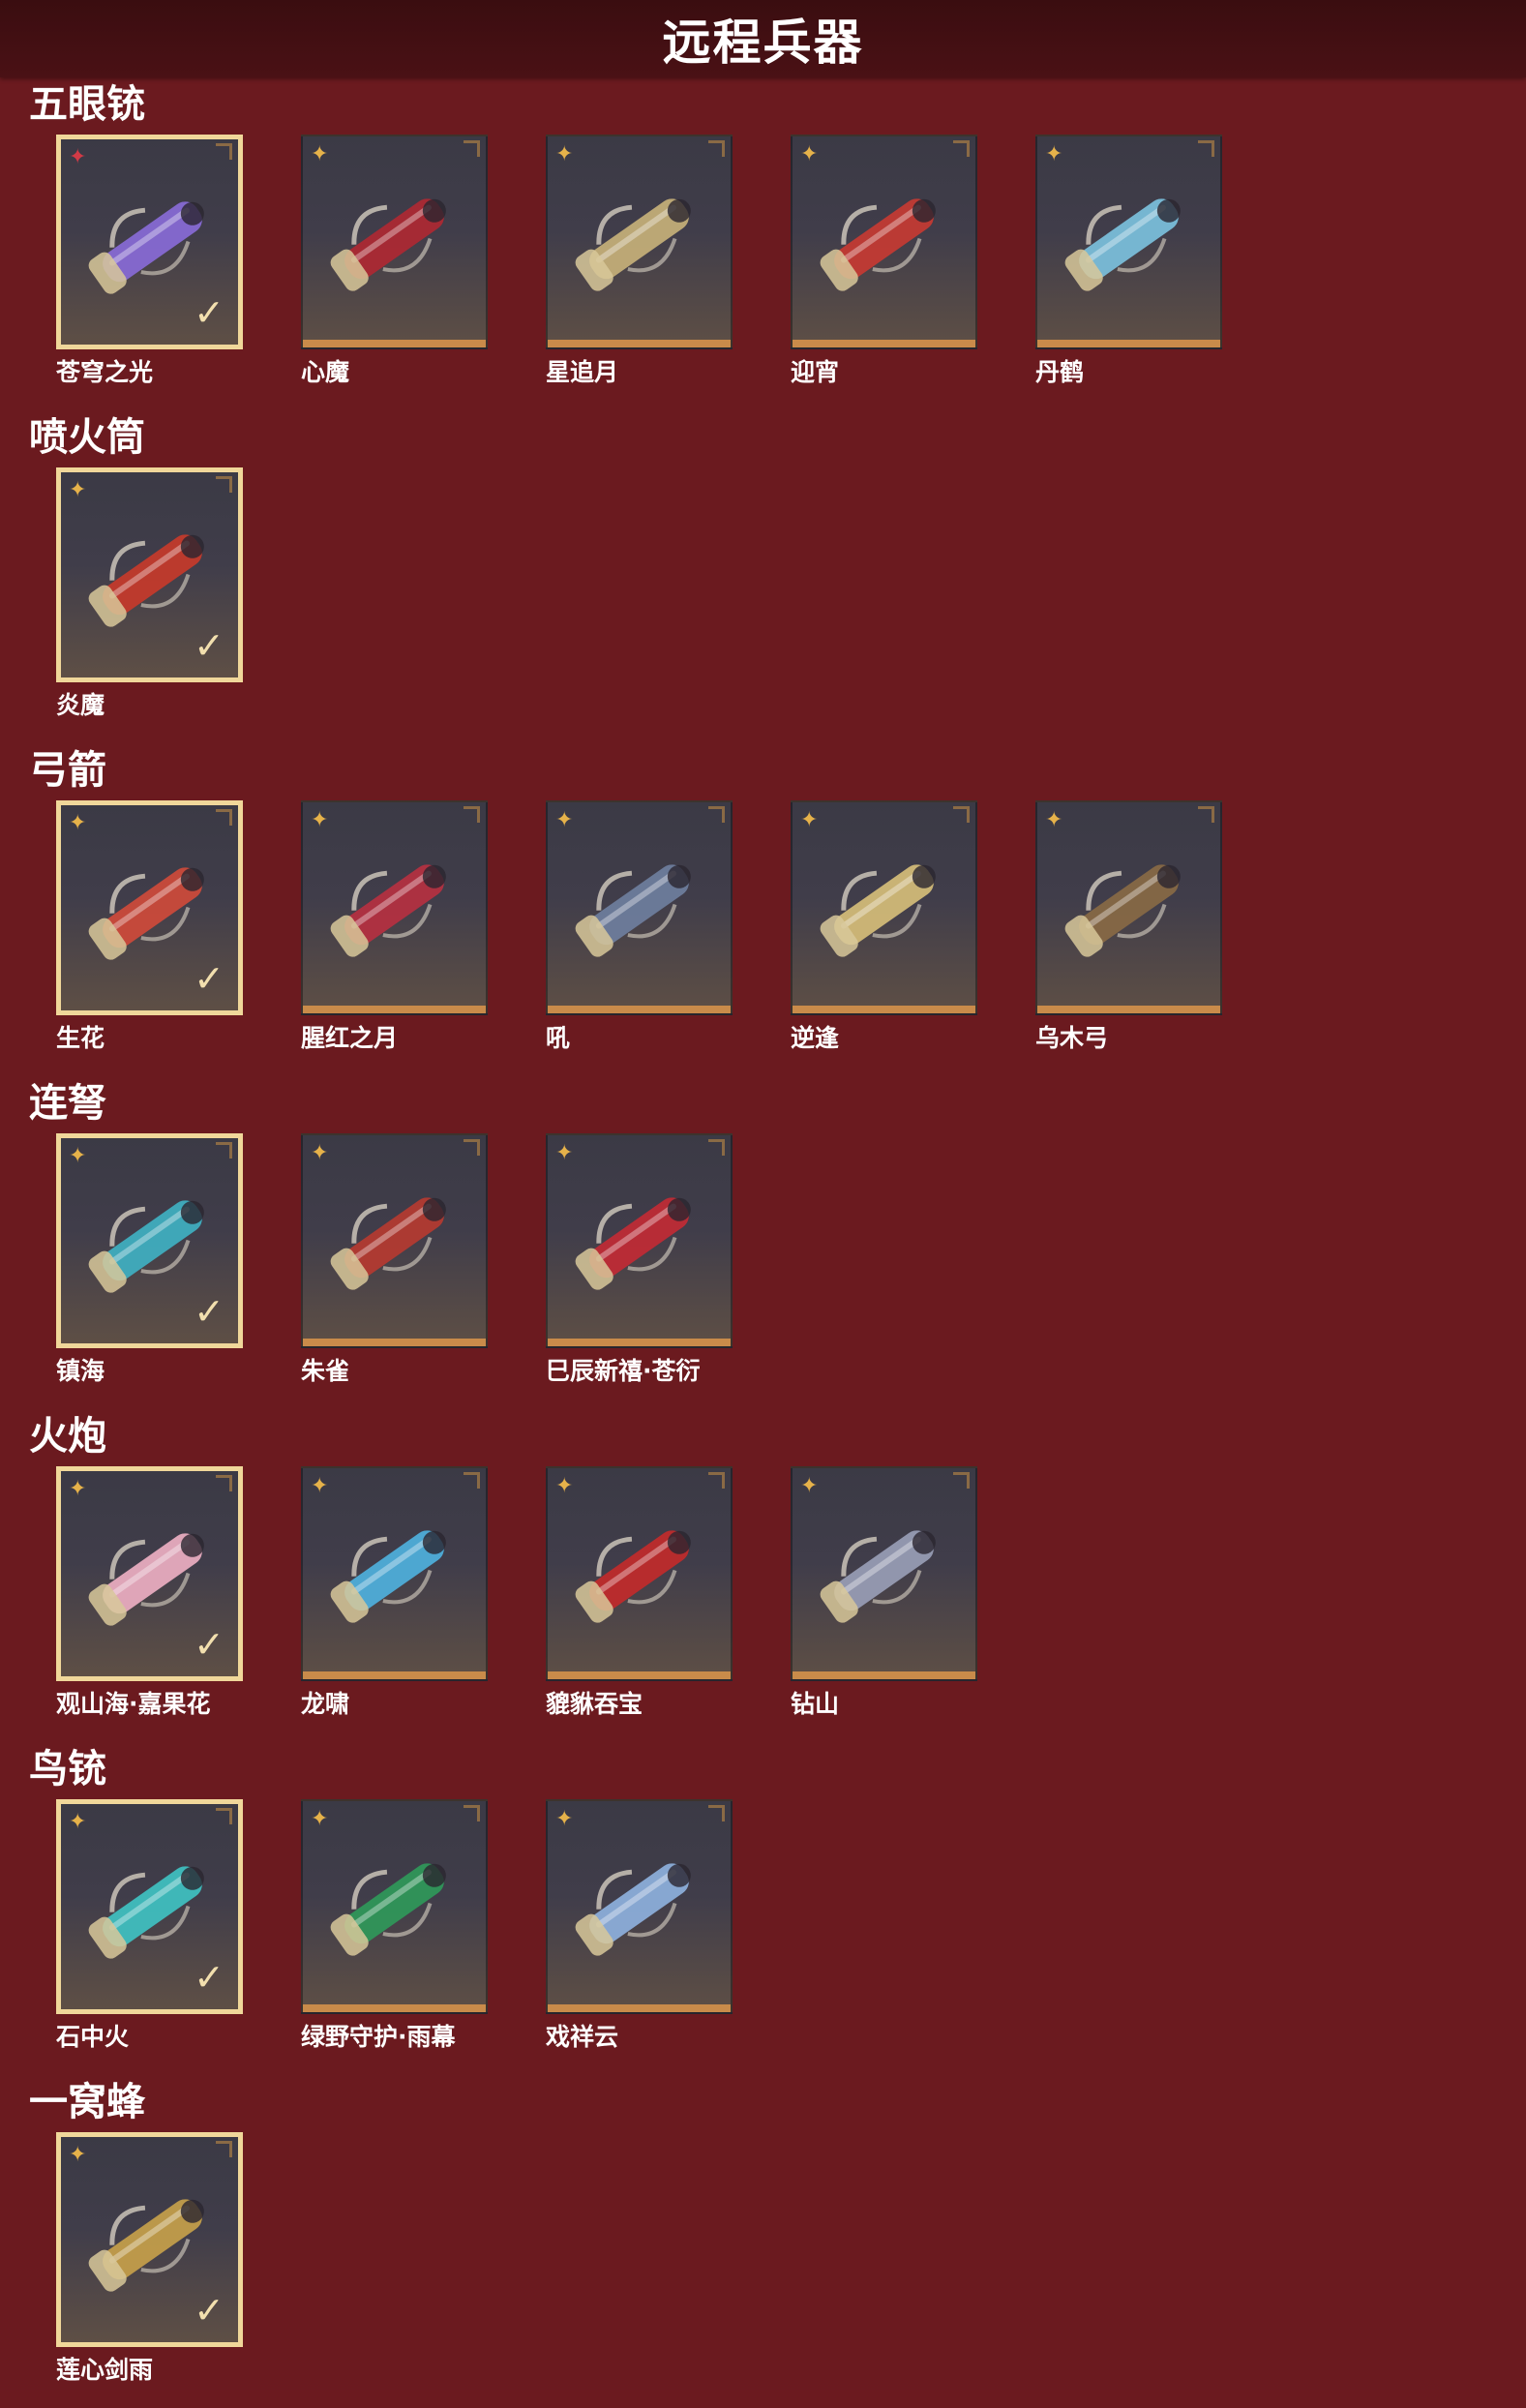 Image resolution: width=1526 pixels, height=2408 pixels. I want to click on weapon-item: ✦ ✓ 苍穹之光, so click(149, 261).